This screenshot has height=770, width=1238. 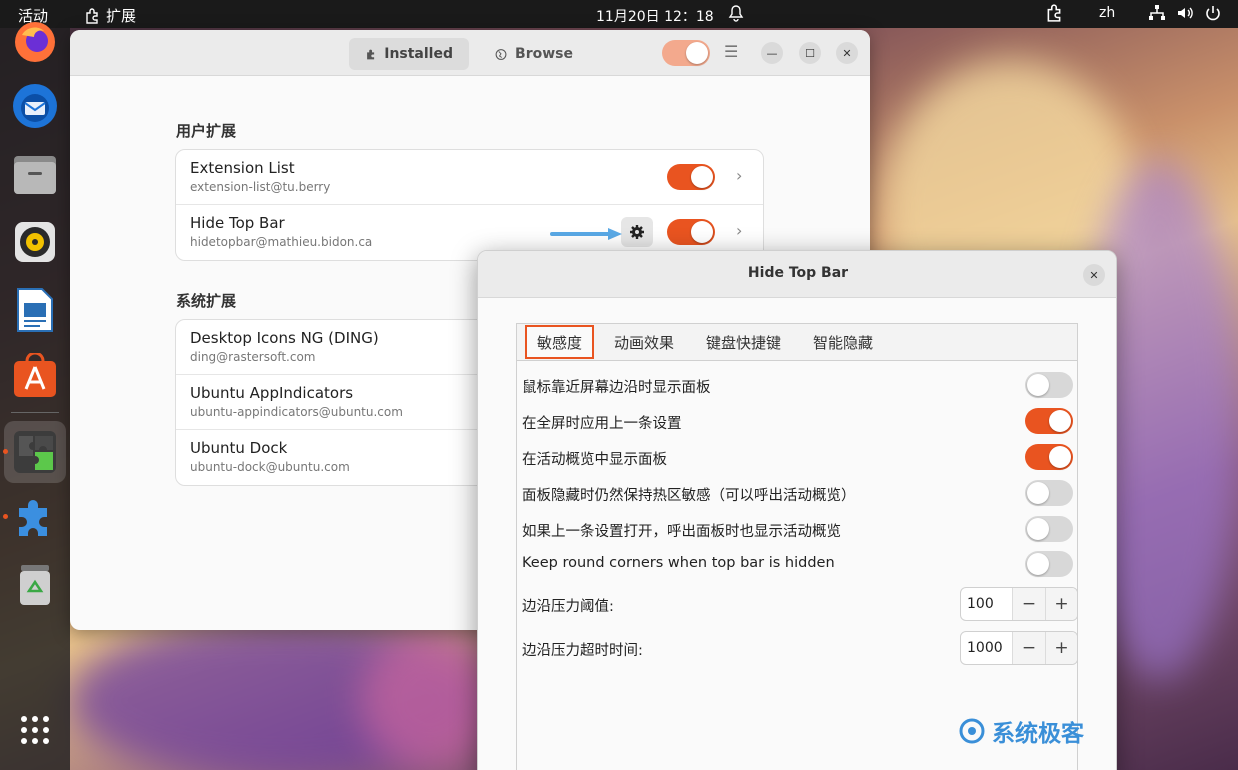 I want to click on dialog-title: Hide Top Bar, so click(x=798, y=273).